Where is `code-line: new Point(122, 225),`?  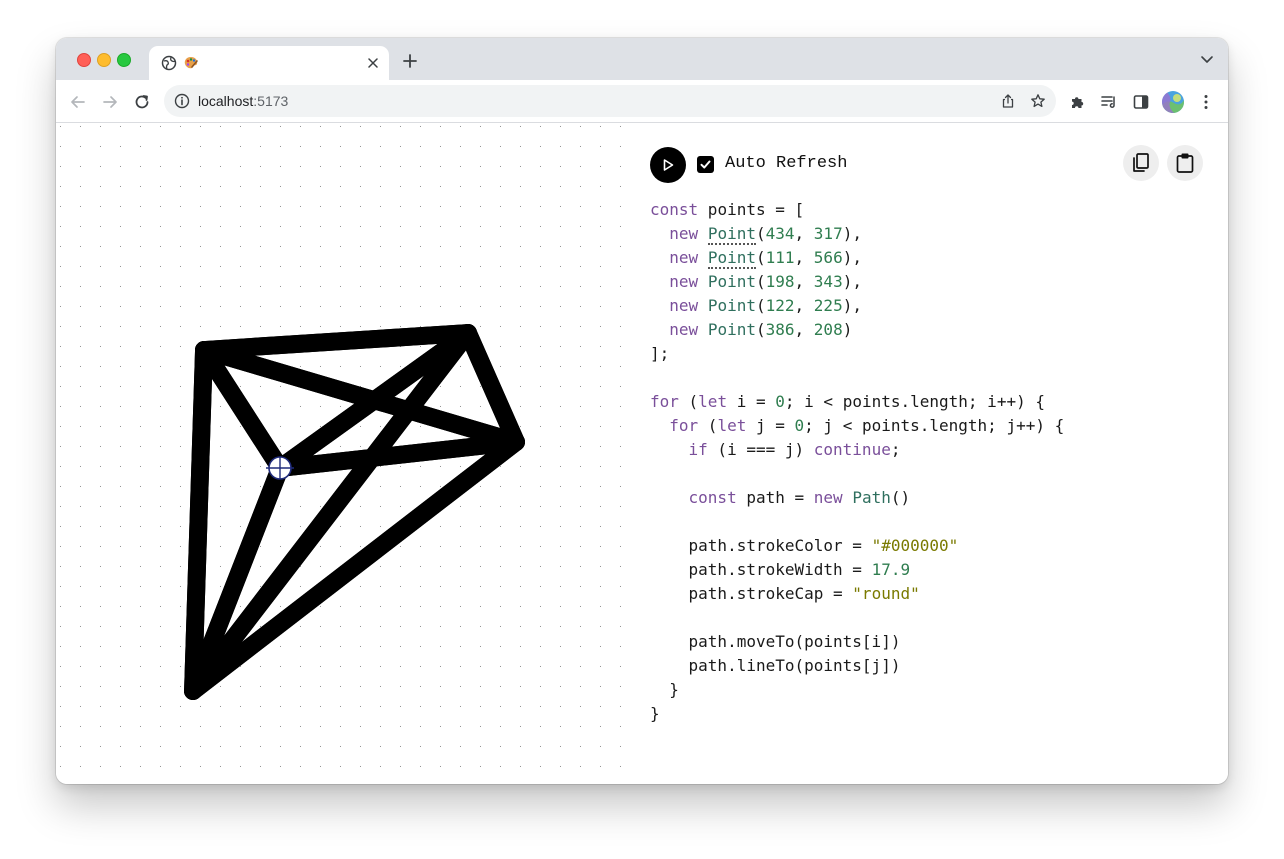 code-line: new Point(122, 225), is located at coordinates (857, 306).